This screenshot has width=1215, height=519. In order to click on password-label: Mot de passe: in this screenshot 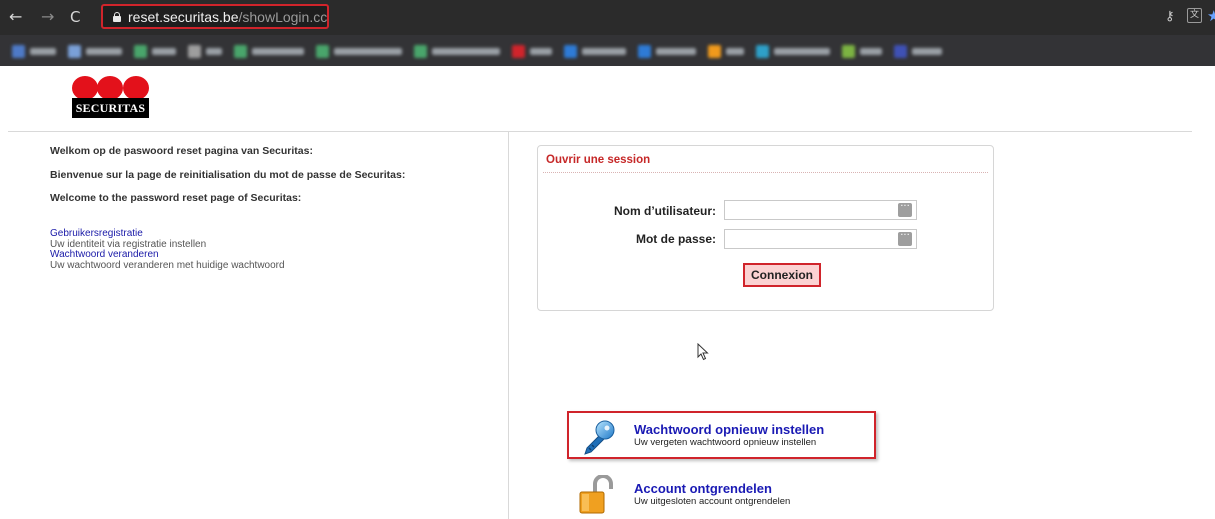, I will do `click(675, 239)`.